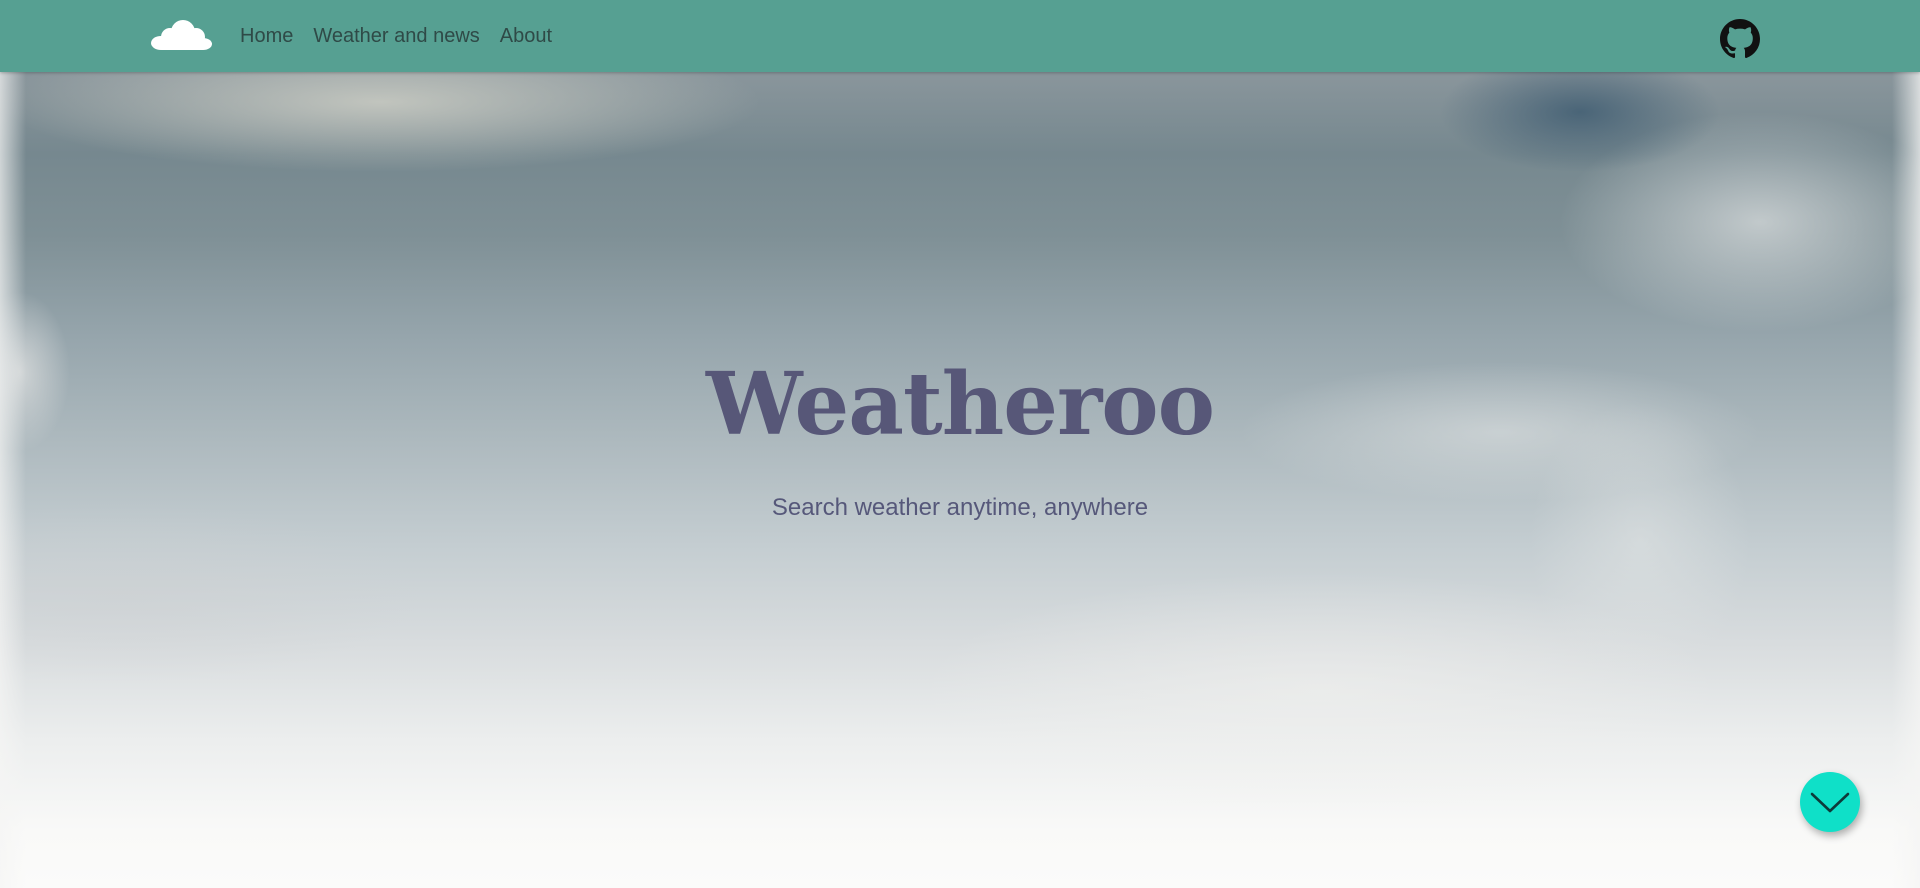 The height and width of the screenshot is (888, 1920). Describe the element at coordinates (960, 507) in the screenshot. I see `hero-subtitle: Search weather anytime, anywhere` at that location.